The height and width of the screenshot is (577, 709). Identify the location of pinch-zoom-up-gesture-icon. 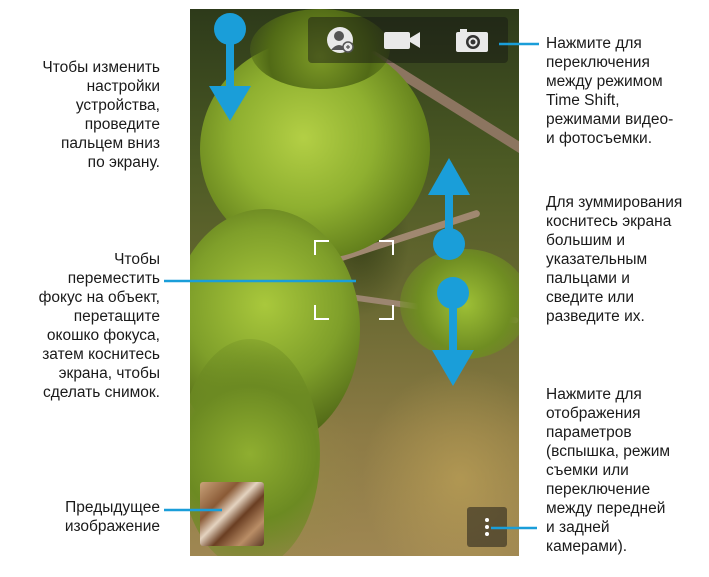
(449, 209).